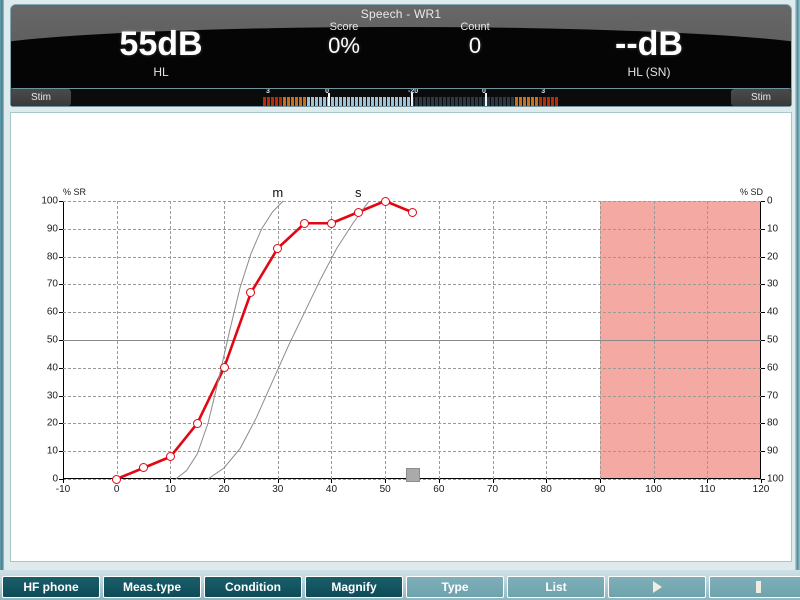 This screenshot has width=800, height=600. Describe the element at coordinates (492, 489) in the screenshot. I see `x-tick-label: 70` at that location.